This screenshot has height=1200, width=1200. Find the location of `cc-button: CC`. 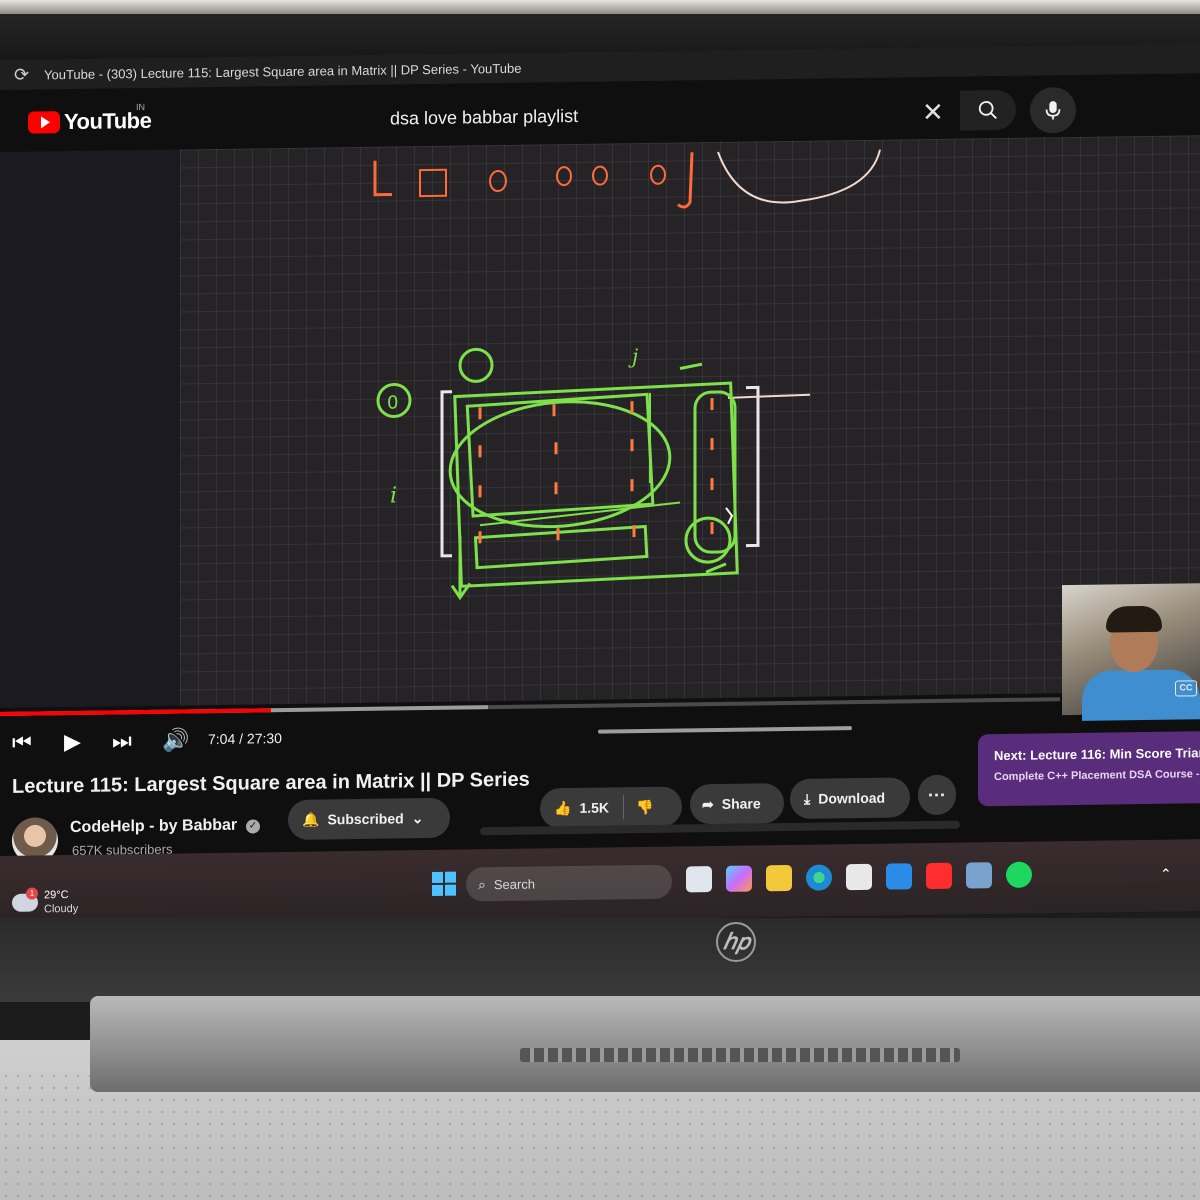

cc-button: CC is located at coordinates (1186, 688).